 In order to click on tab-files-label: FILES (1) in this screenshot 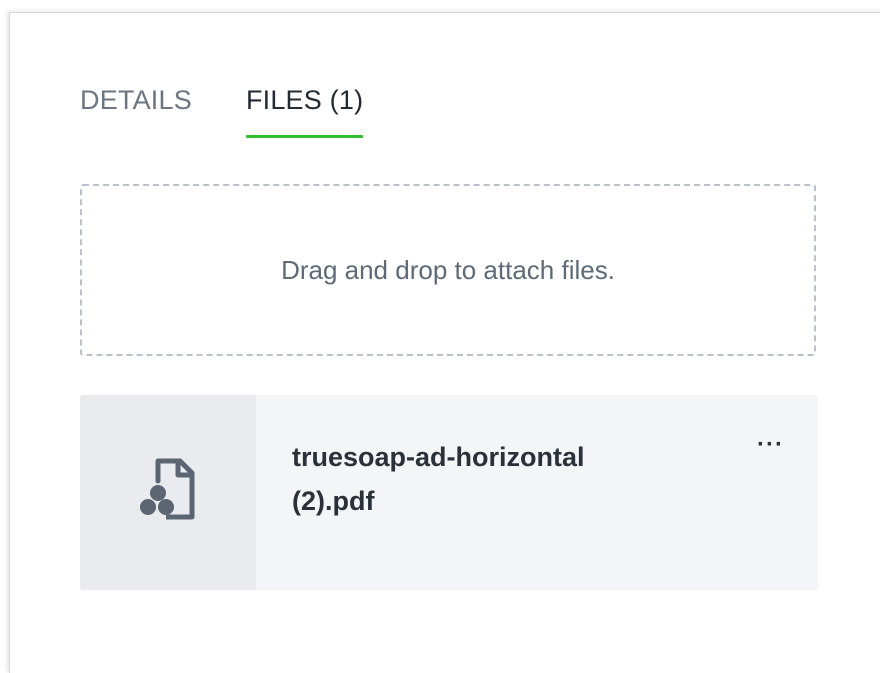, I will do `click(304, 100)`.